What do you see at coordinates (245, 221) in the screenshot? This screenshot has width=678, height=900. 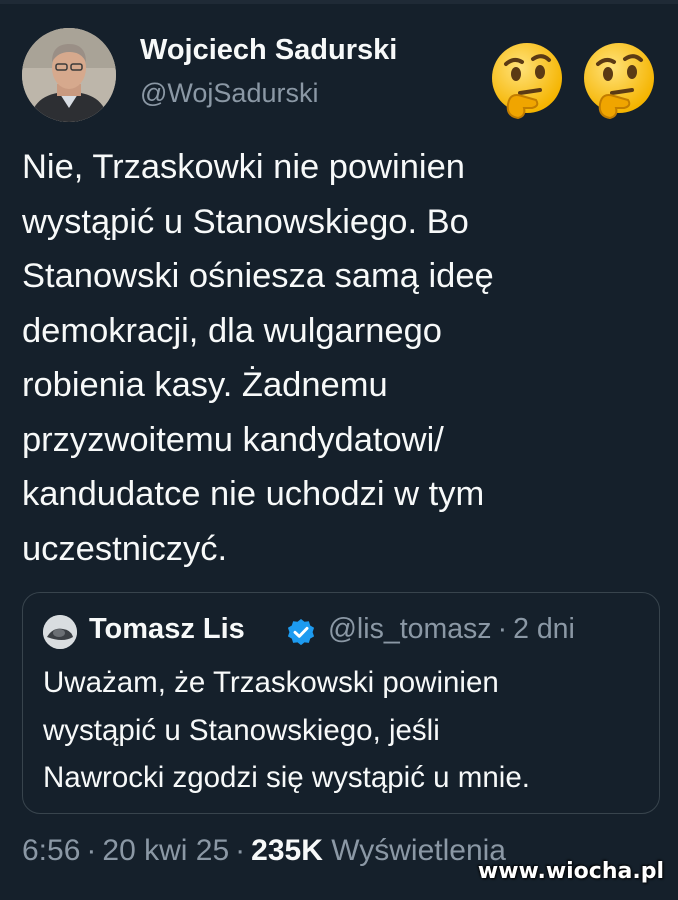 I see `tweet-line: wystąpić u Stanowskiego. Bo` at bounding box center [245, 221].